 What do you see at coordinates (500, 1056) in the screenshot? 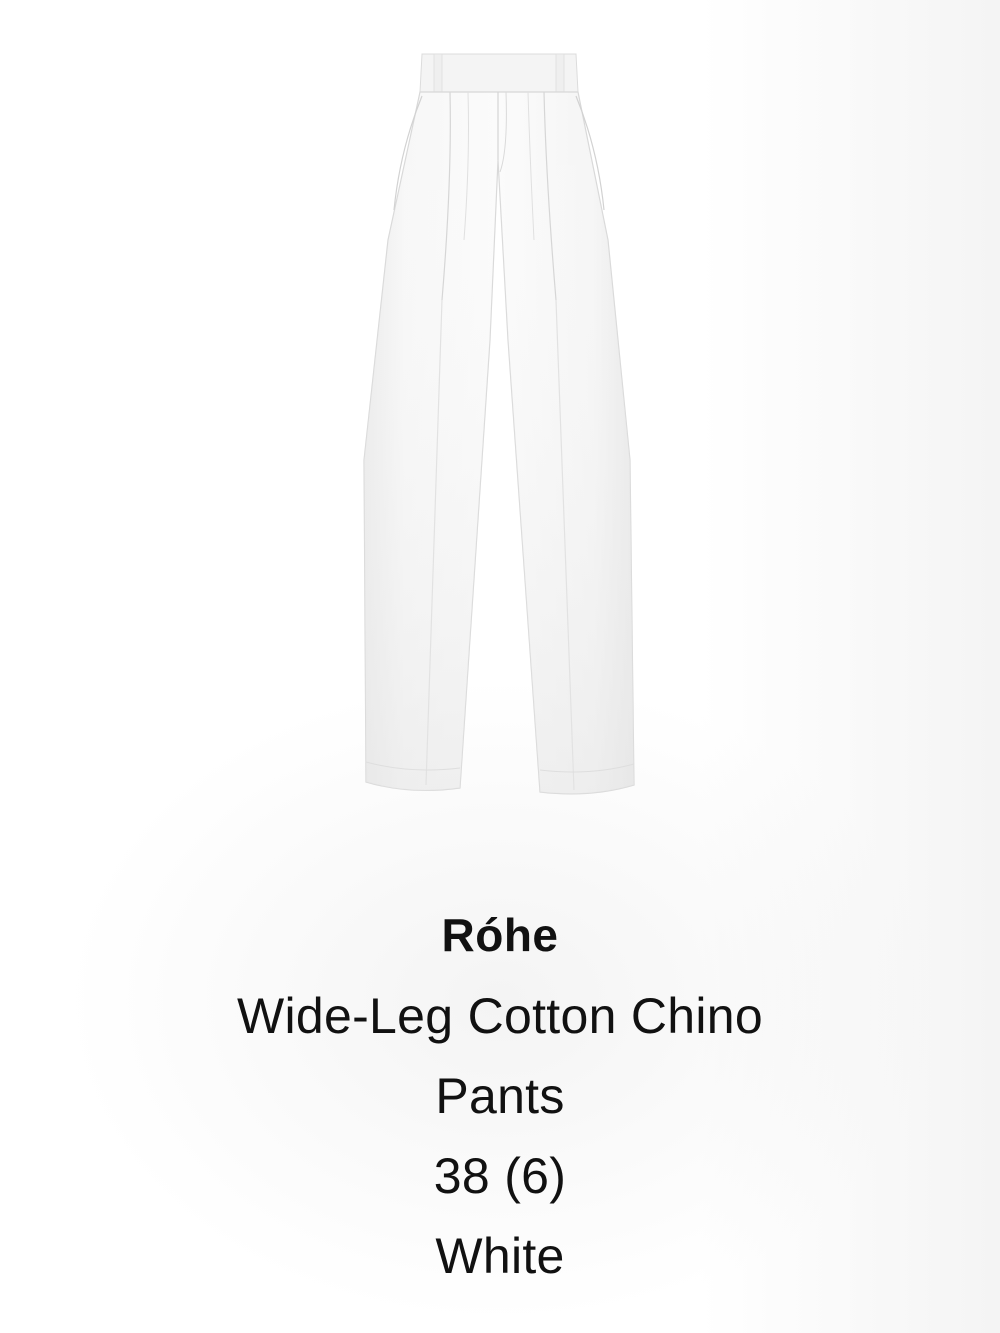
I see `product-name: Wide-Leg Cotton Chino Pants` at bounding box center [500, 1056].